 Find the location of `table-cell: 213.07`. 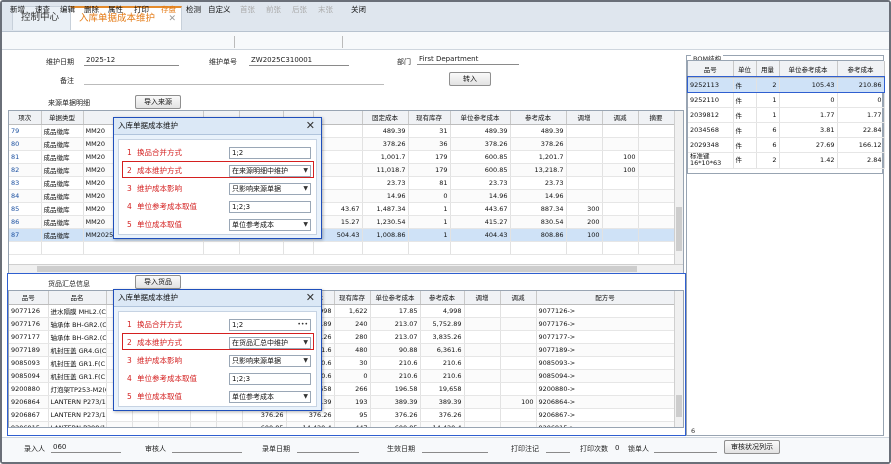

table-cell: 213.07 is located at coordinates (395, 324).